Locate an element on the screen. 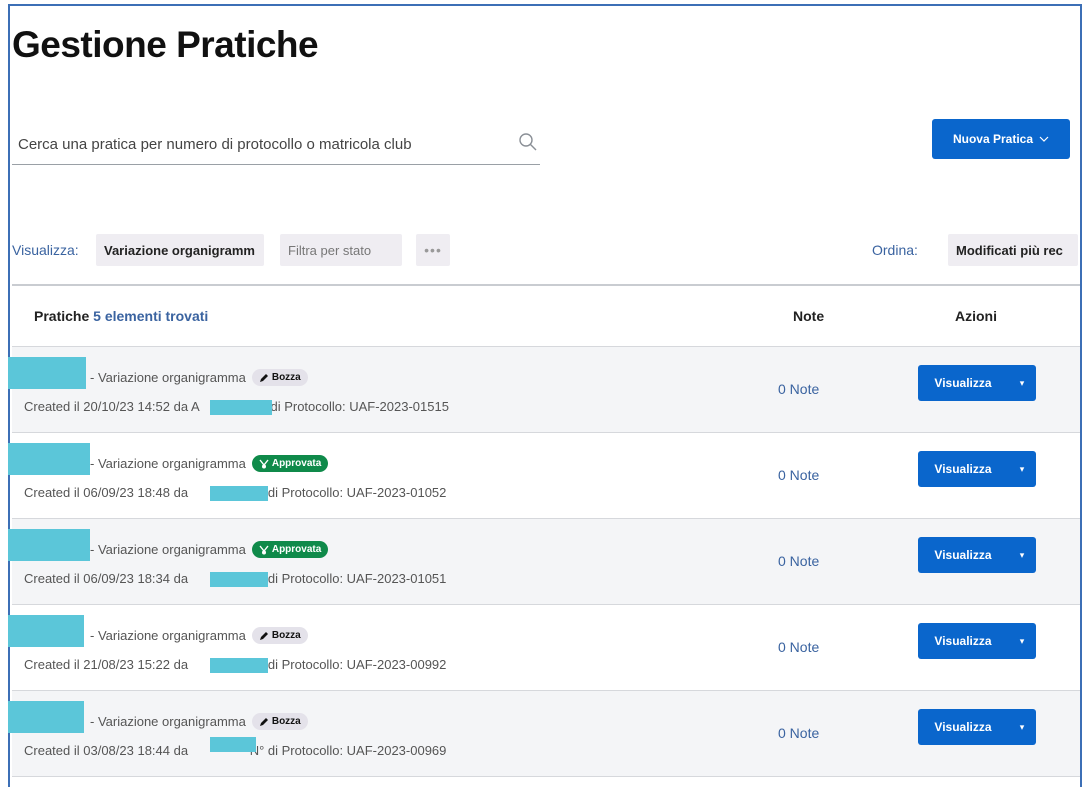 This screenshot has height=791, width=1086. state-filter-placeholder: Filtra per stato is located at coordinates (330, 250).